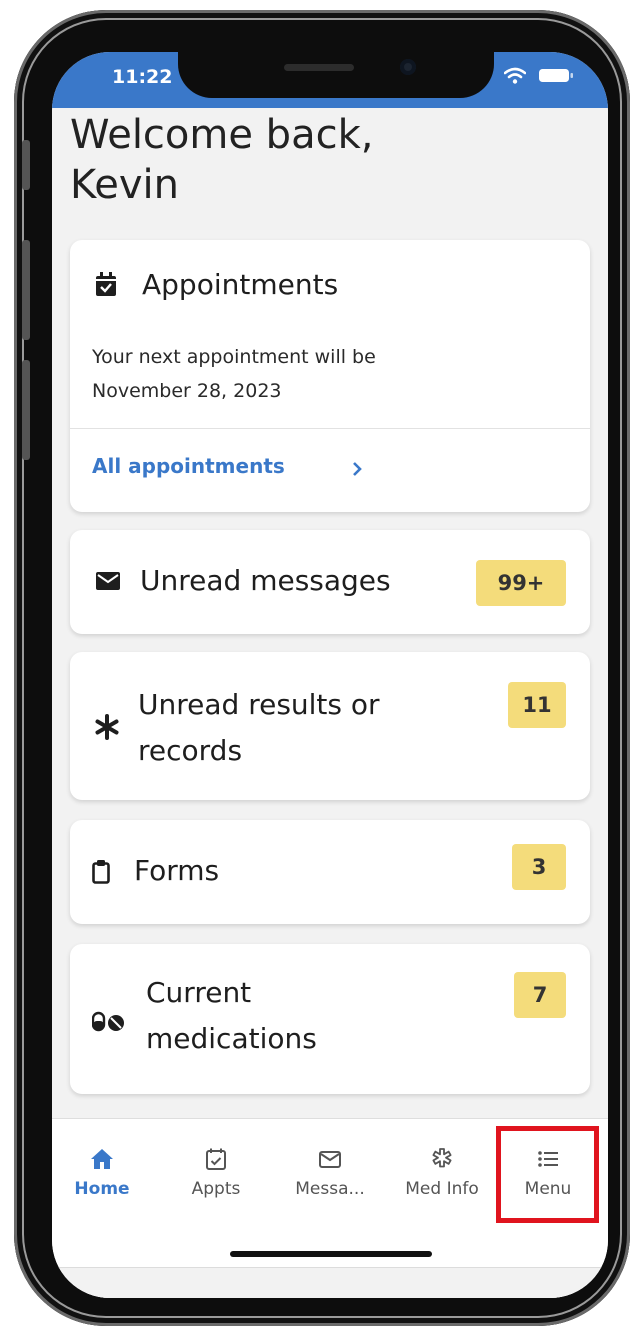  I want to click on unread-messages-badge: 99+, so click(521, 583).